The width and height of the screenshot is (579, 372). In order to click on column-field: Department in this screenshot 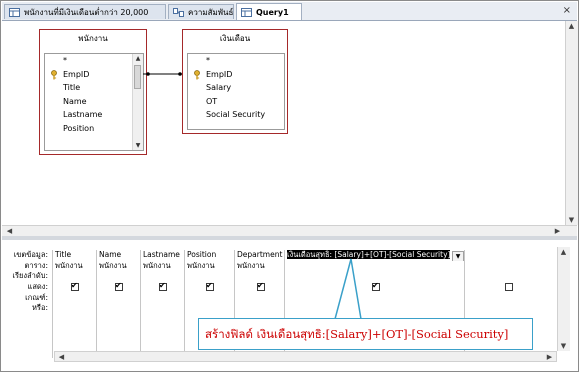, I will do `click(260, 255)`.